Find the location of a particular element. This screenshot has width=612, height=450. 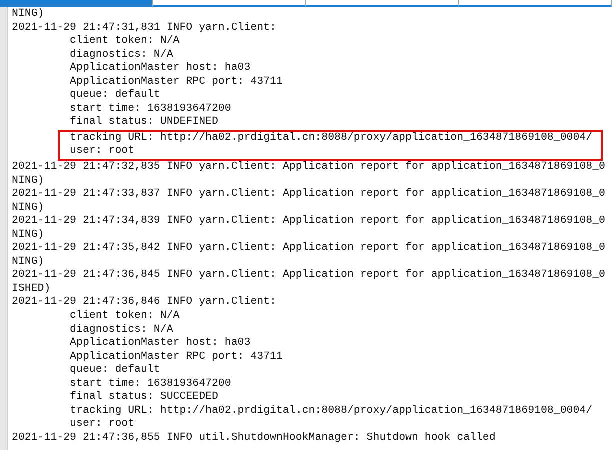

log-line: 2021-11-29 21:47:32,835 INFO yarn.Client: Application report for application_1634871869108_0 is located at coordinates (309, 168).